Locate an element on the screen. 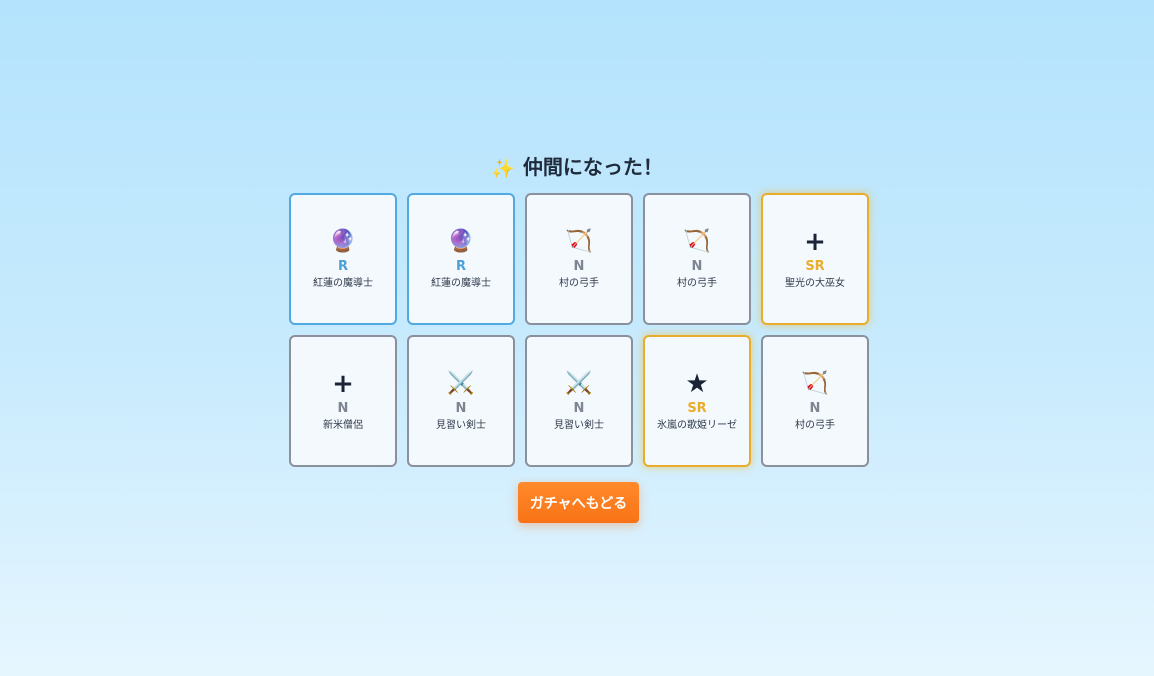 Image resolution: width=1154 pixels, height=676 pixels. card-name: 聖光の大巫女 is located at coordinates (815, 283).